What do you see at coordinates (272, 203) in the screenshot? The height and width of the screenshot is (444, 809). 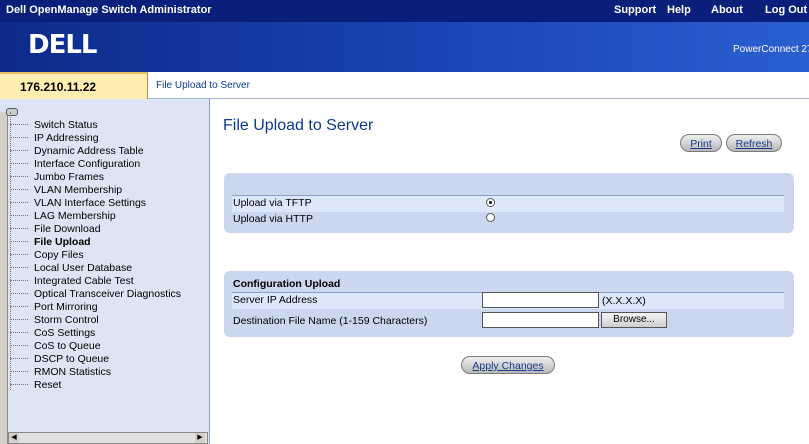 I see `upload-tftp-label: Upload via TFTP` at bounding box center [272, 203].